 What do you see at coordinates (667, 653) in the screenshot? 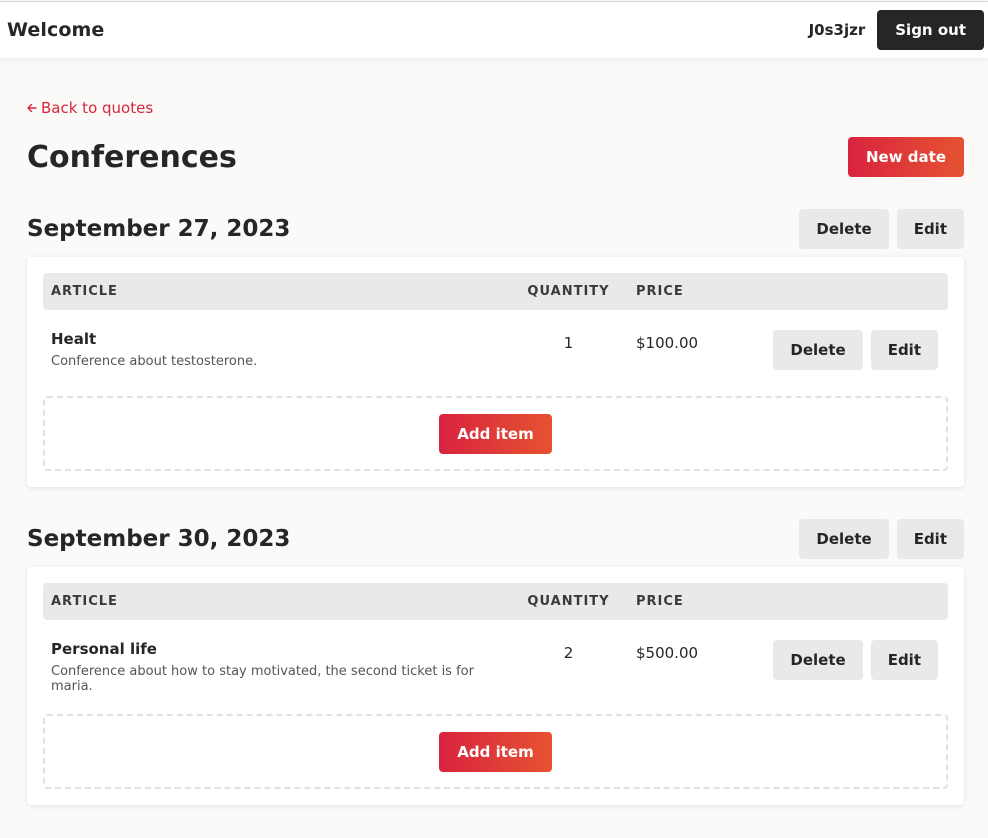
I see `item-price: $500.00` at bounding box center [667, 653].